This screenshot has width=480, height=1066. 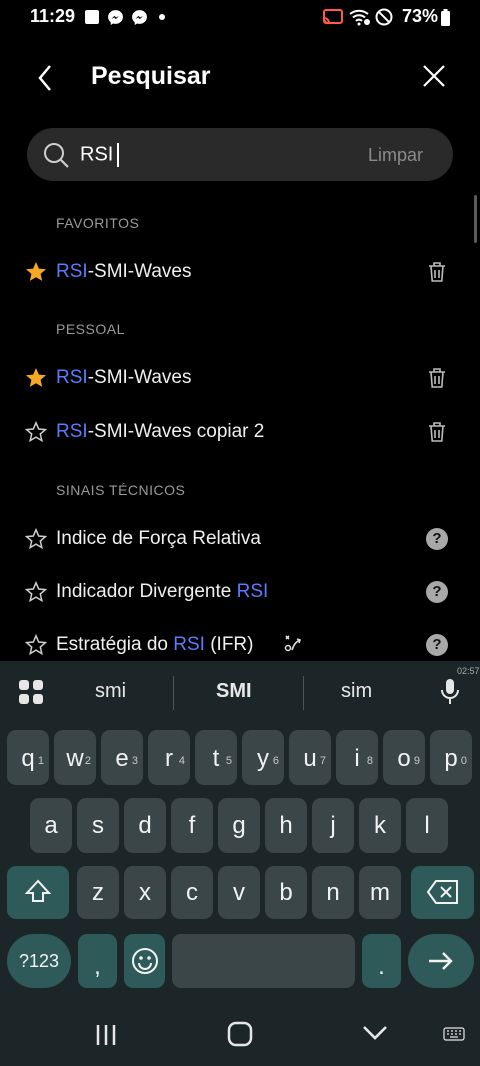 I want to click on key-s: s, so click(x=98, y=825).